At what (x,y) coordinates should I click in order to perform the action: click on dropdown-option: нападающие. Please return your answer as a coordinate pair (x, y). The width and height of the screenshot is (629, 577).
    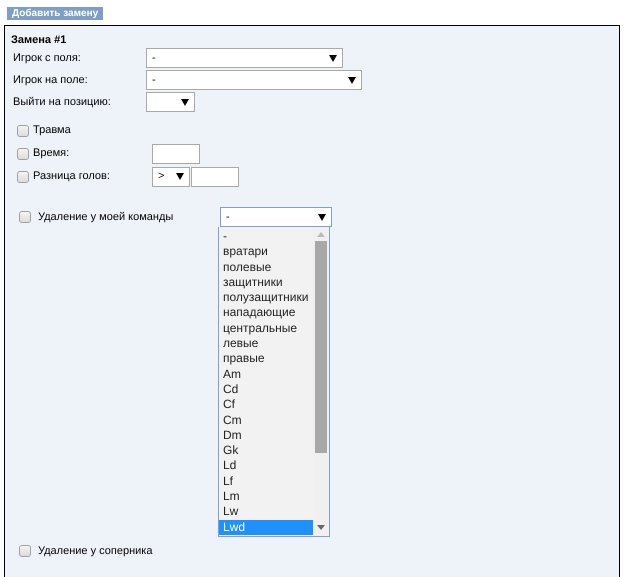
    Looking at the image, I should click on (266, 313).